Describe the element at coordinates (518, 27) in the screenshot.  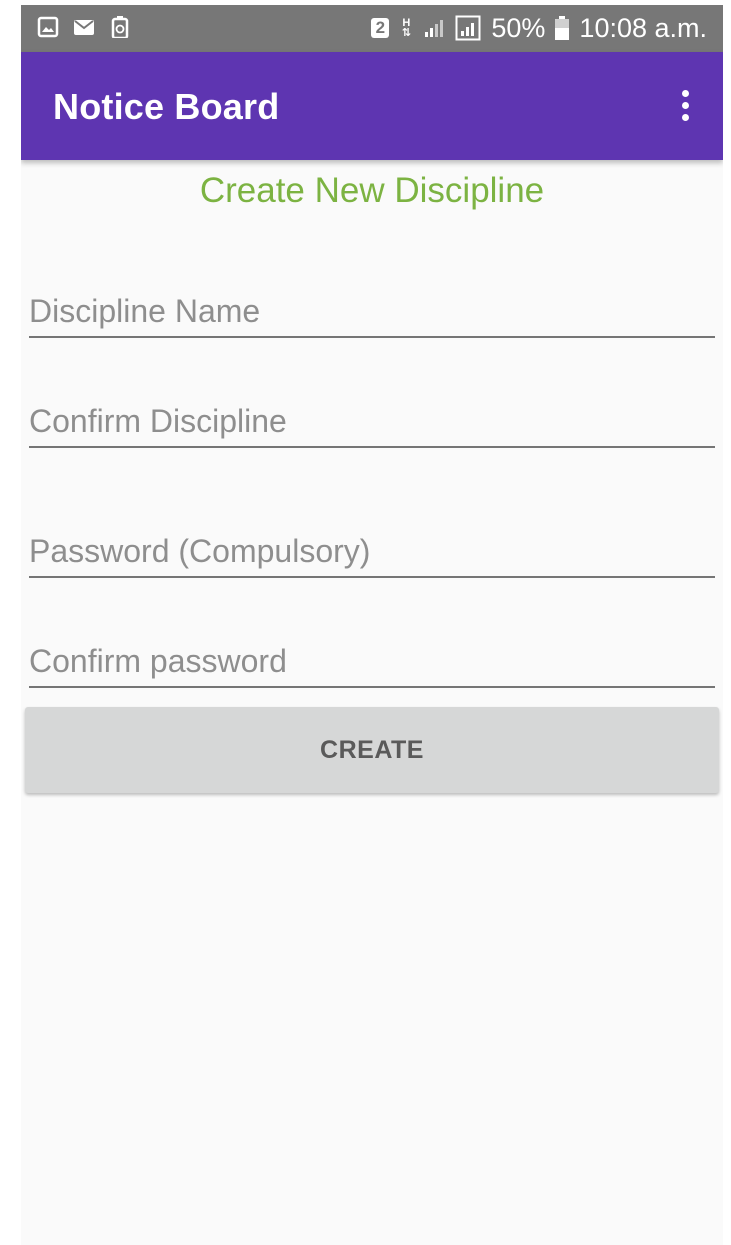
I see `battery-percent: 50%` at that location.